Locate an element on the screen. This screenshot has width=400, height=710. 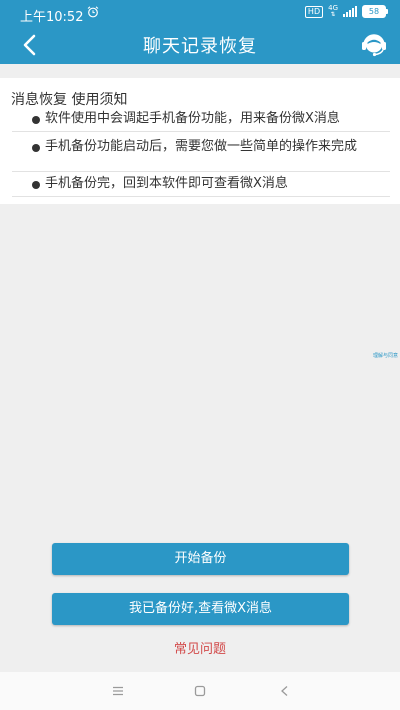
menu-lines-icon is located at coordinates (118, 691).